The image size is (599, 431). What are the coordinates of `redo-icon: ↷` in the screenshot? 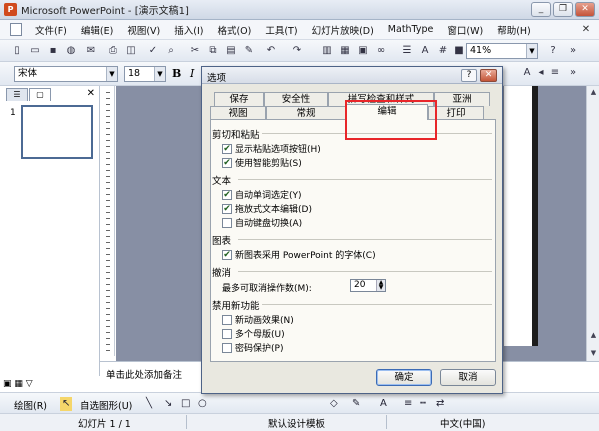 It's located at (297, 51).